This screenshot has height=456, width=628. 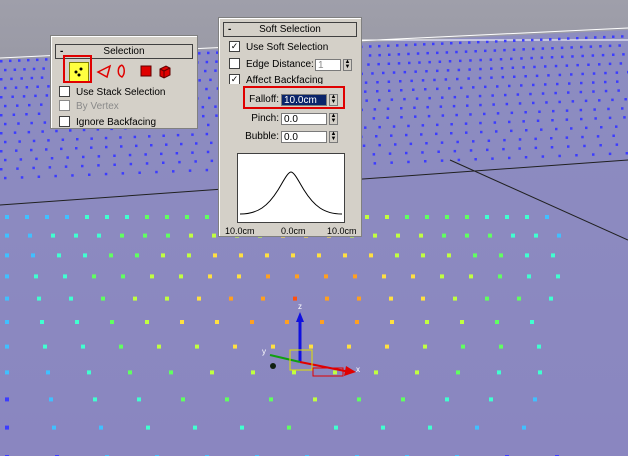 What do you see at coordinates (347, 65) in the screenshot?
I see `edge-distance-spinner: ▲ ▼` at bounding box center [347, 65].